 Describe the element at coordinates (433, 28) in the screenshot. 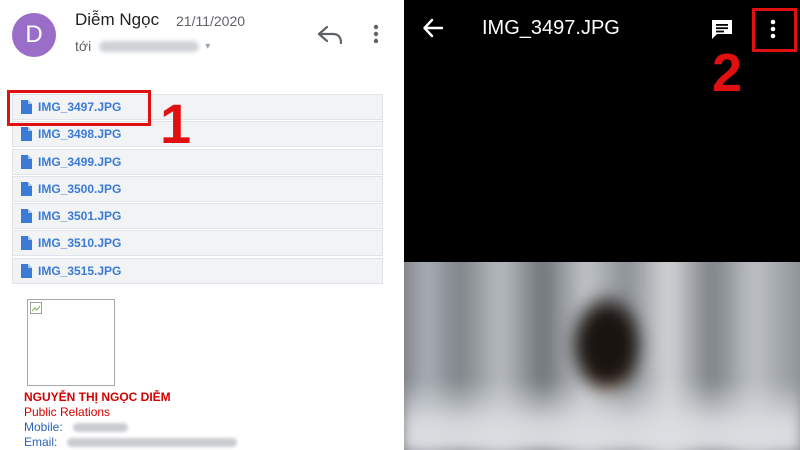

I see `arrow-back-icon` at that location.